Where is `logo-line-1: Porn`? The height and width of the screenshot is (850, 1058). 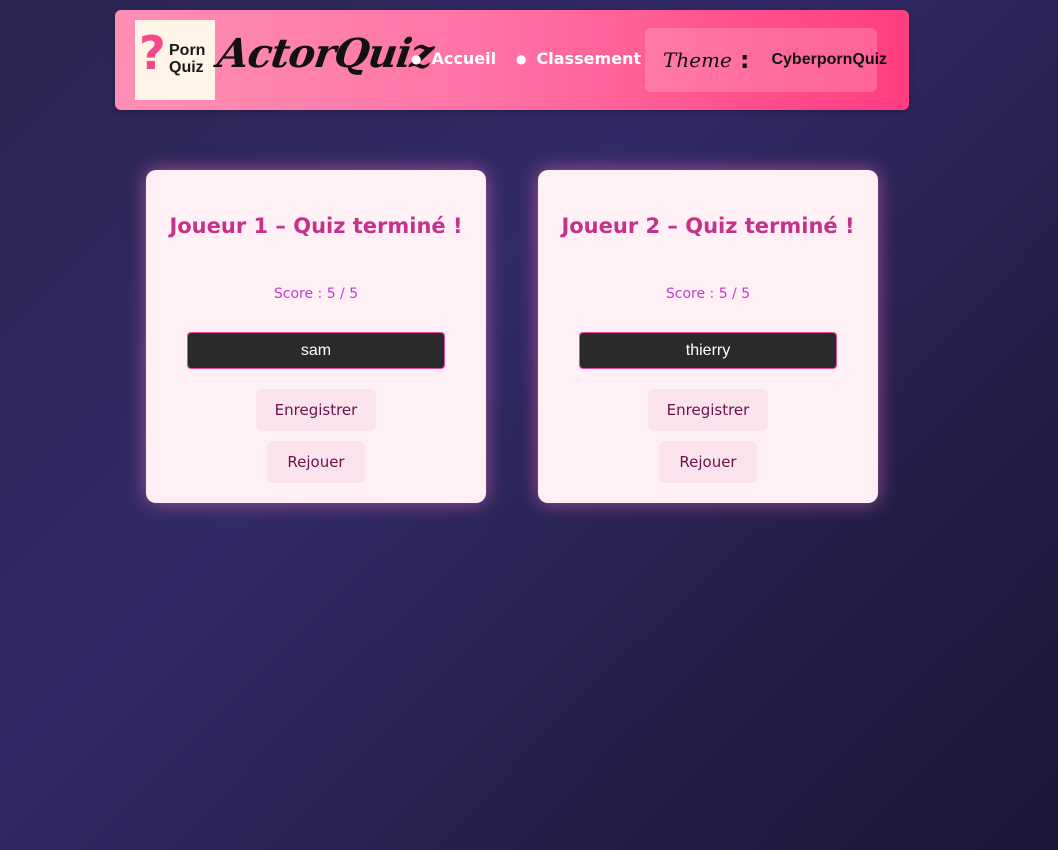 logo-line-1: Porn is located at coordinates (187, 50).